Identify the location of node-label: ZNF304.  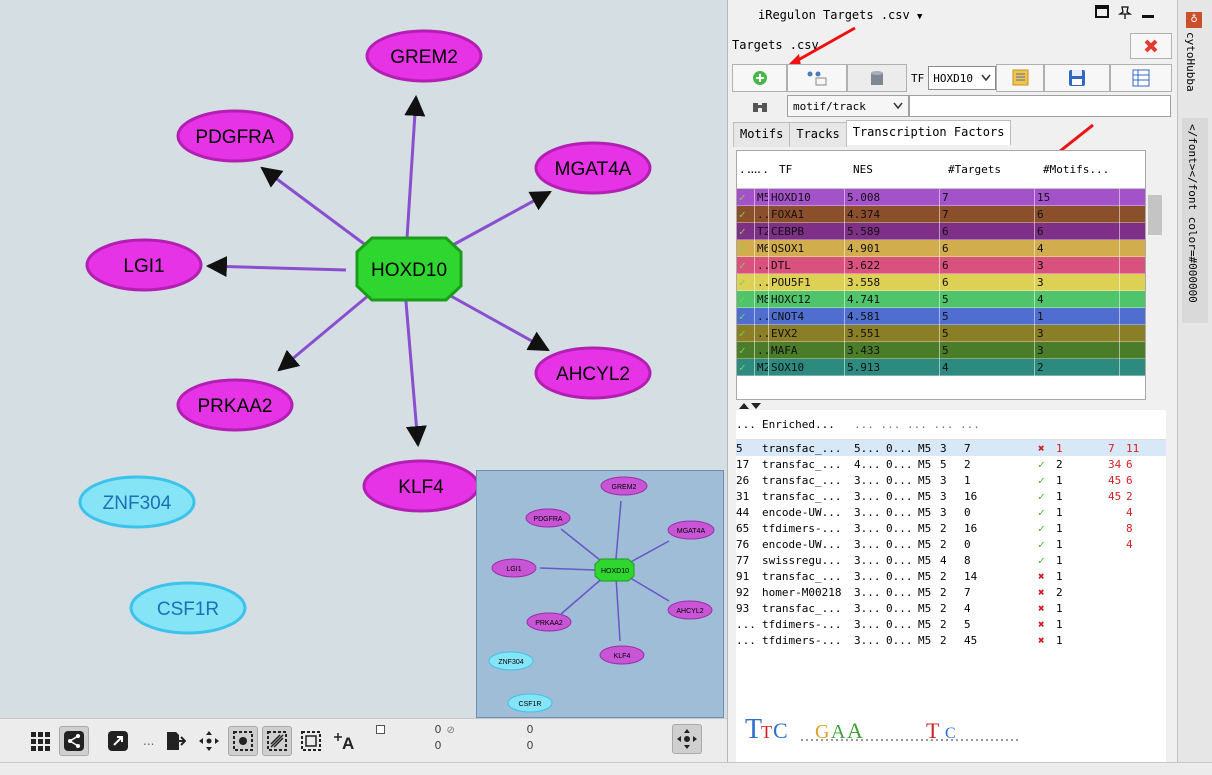
(137, 503).